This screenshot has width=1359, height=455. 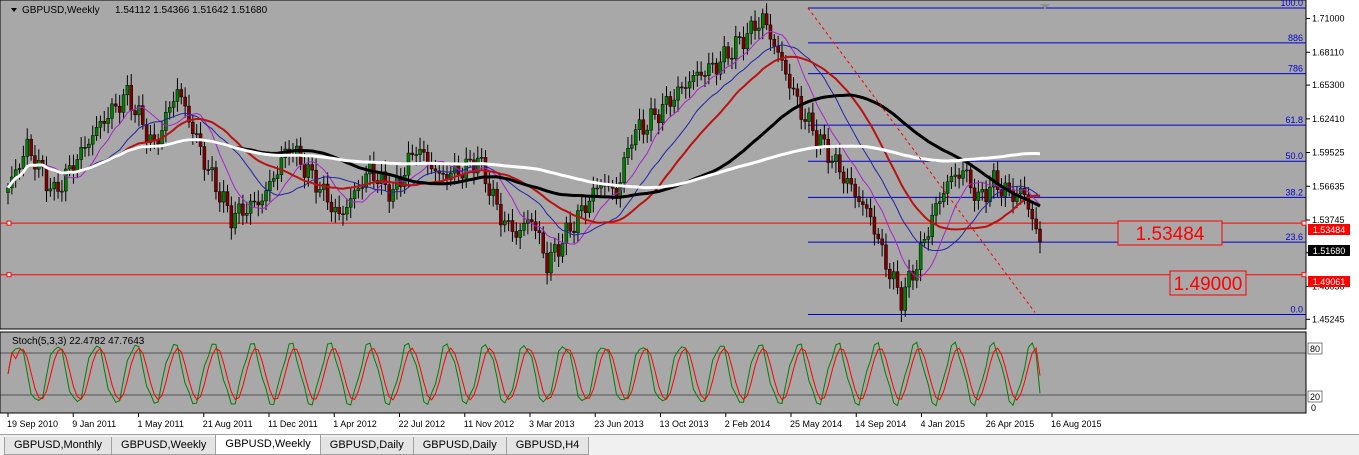 What do you see at coordinates (191, 10) in the screenshot?
I see `ohlc-readout: 1.54112 1.54366 1.51642 1.51680` at bounding box center [191, 10].